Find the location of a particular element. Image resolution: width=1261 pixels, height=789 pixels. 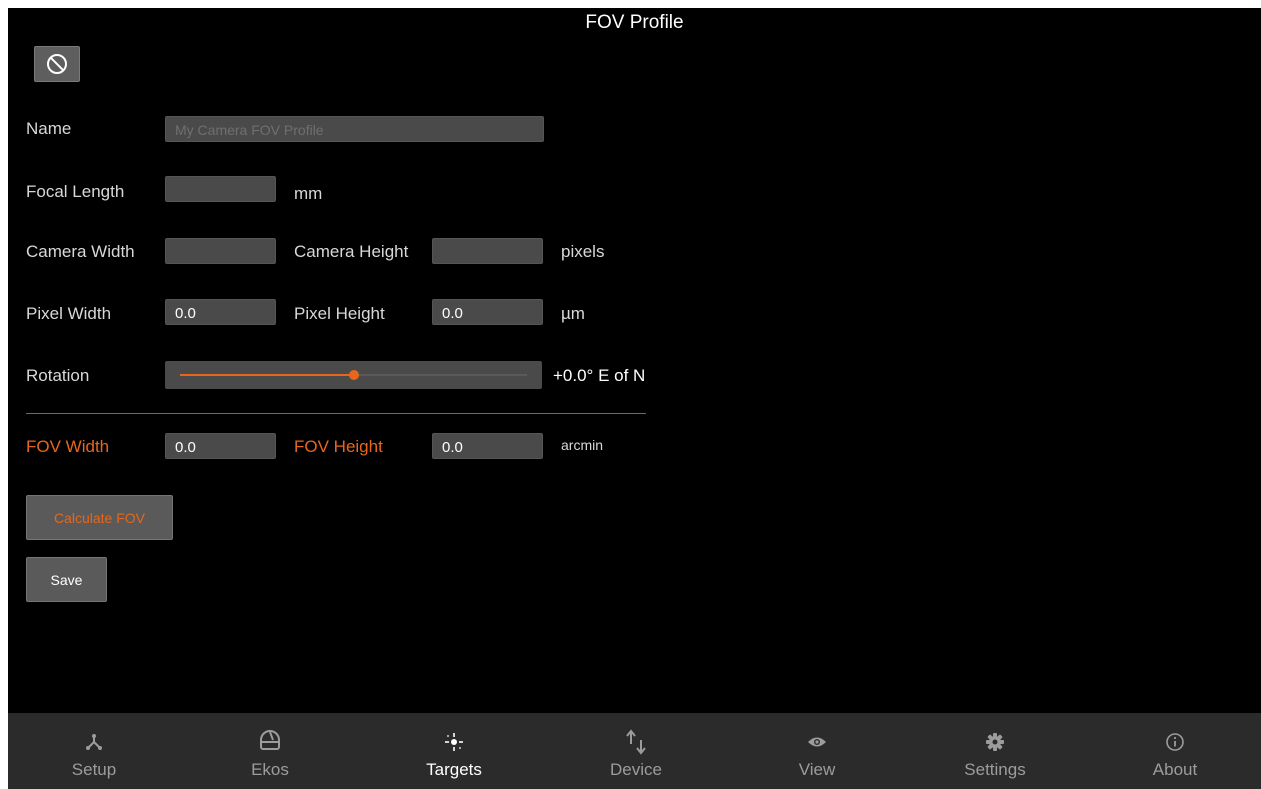

nav-label-view: View is located at coordinates (817, 769).